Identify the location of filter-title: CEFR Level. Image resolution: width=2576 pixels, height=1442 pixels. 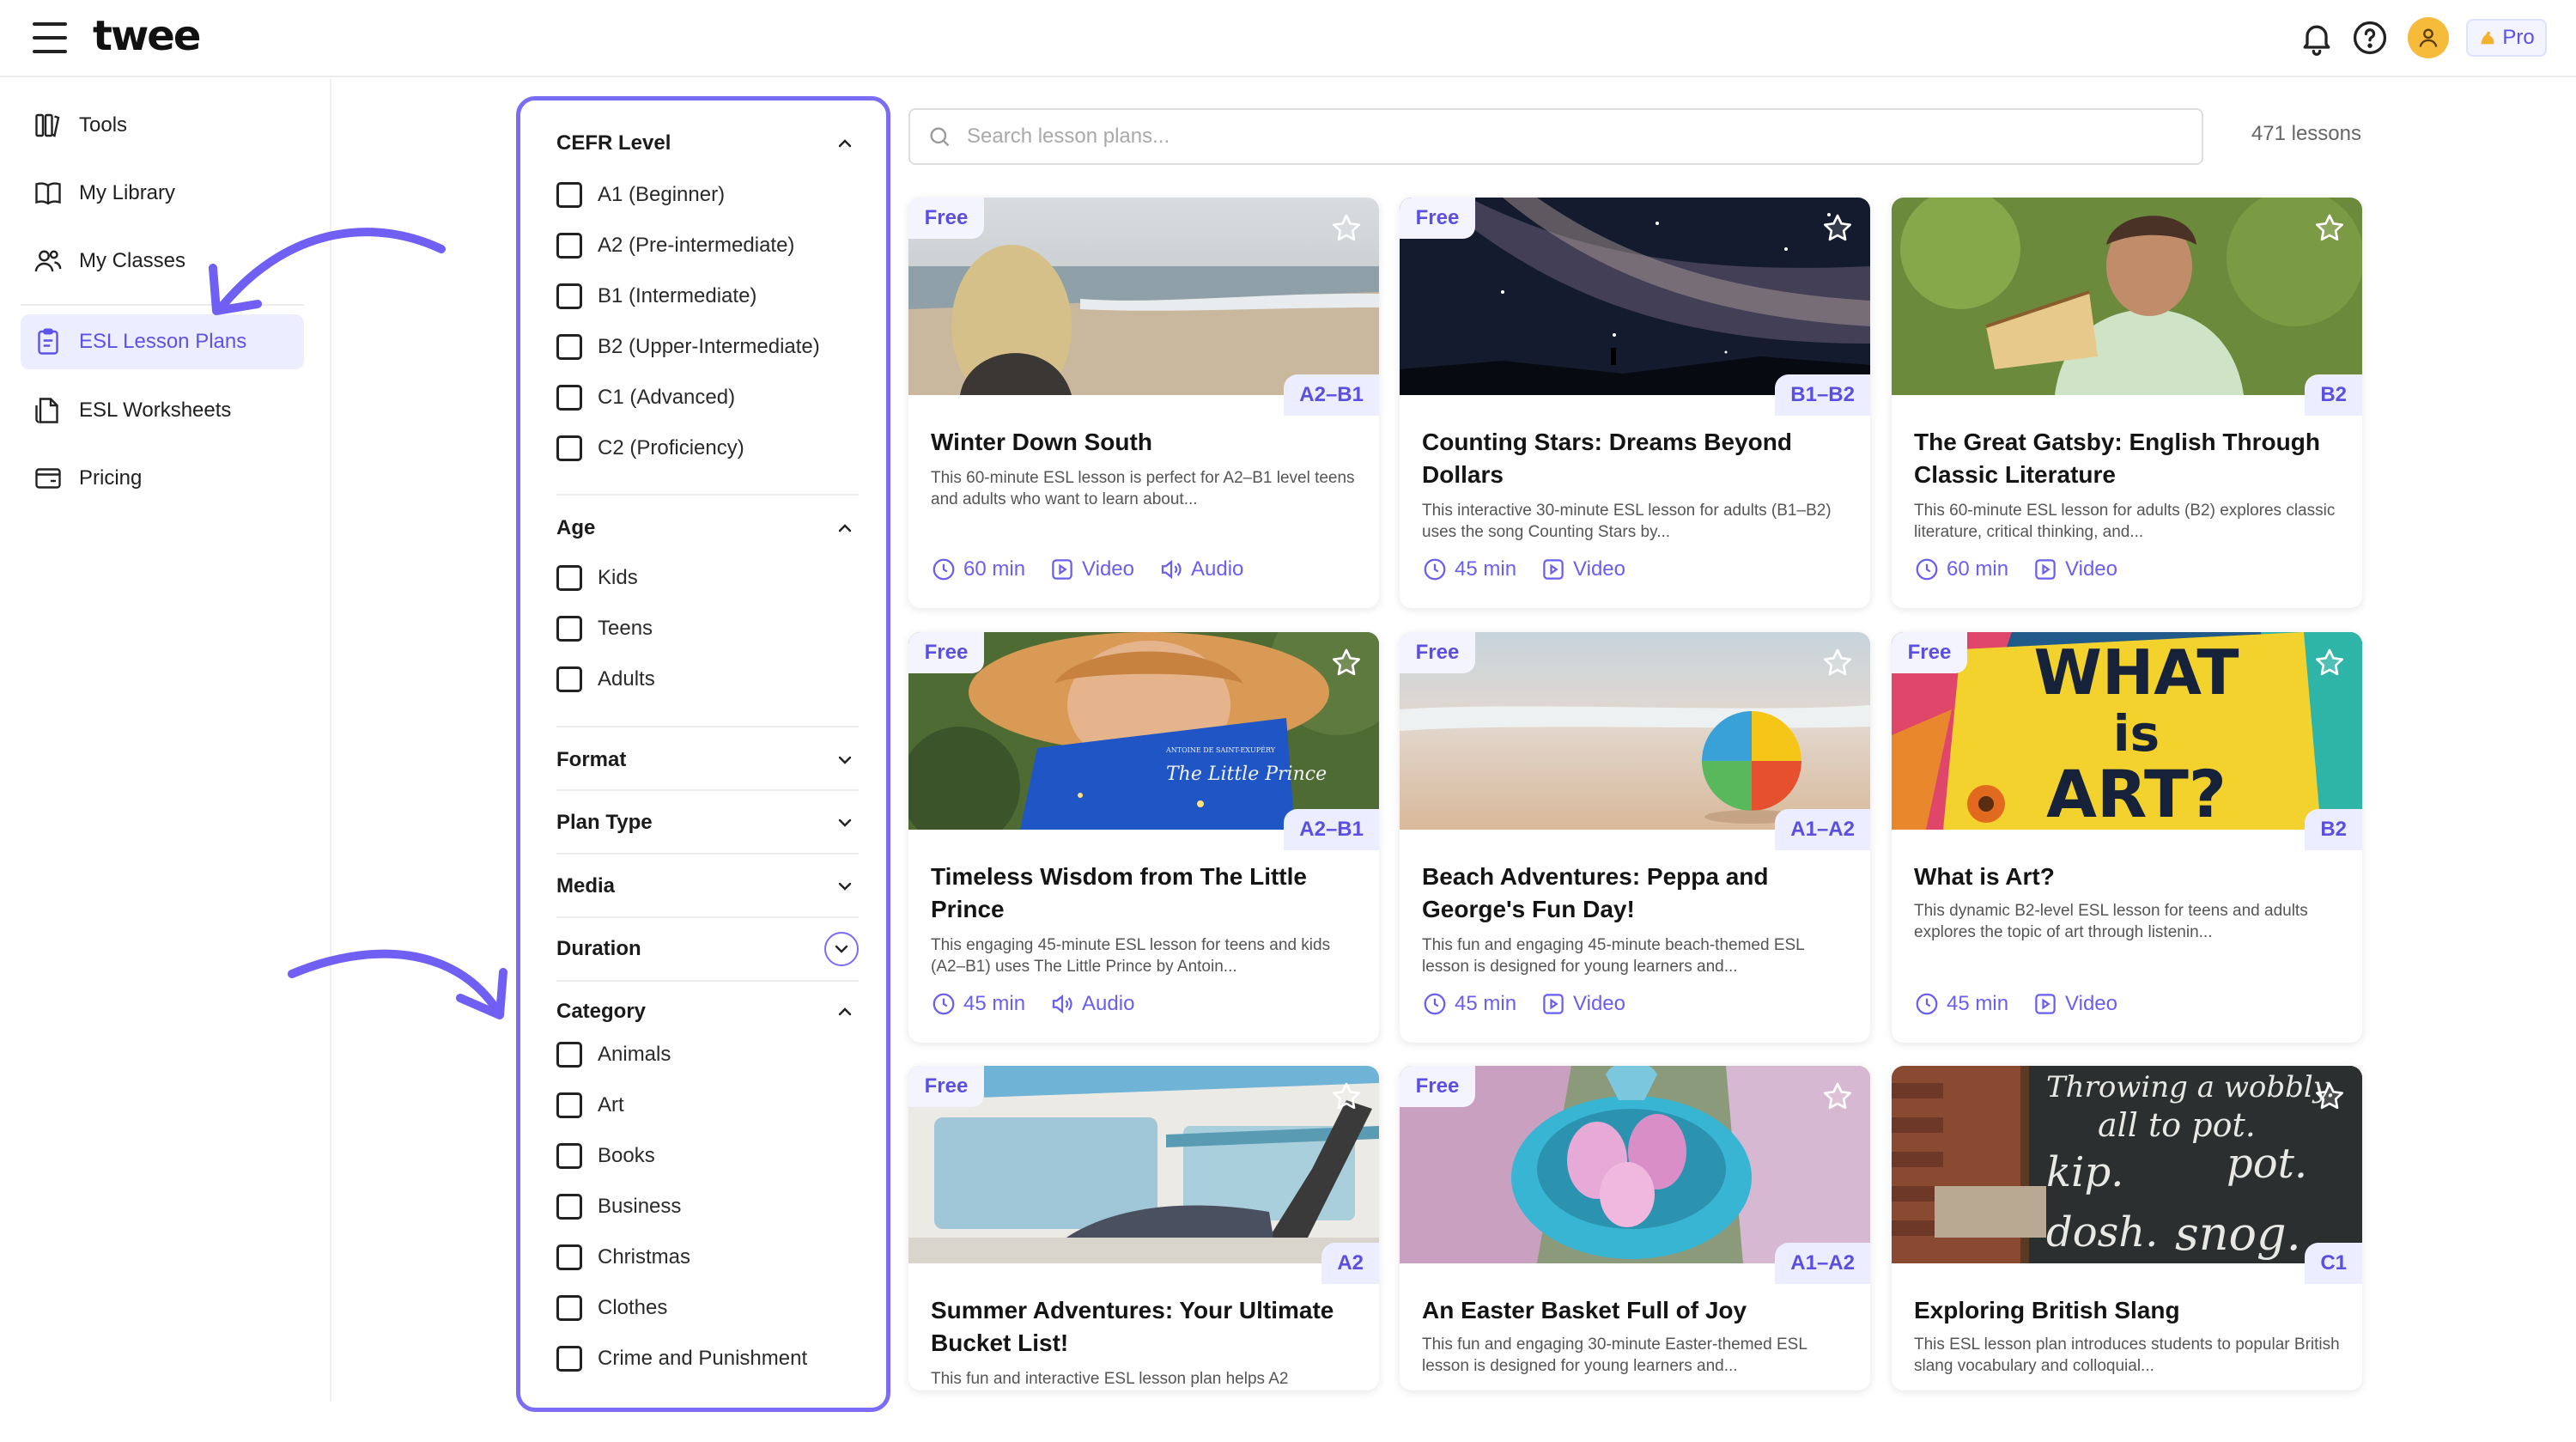
(614, 143).